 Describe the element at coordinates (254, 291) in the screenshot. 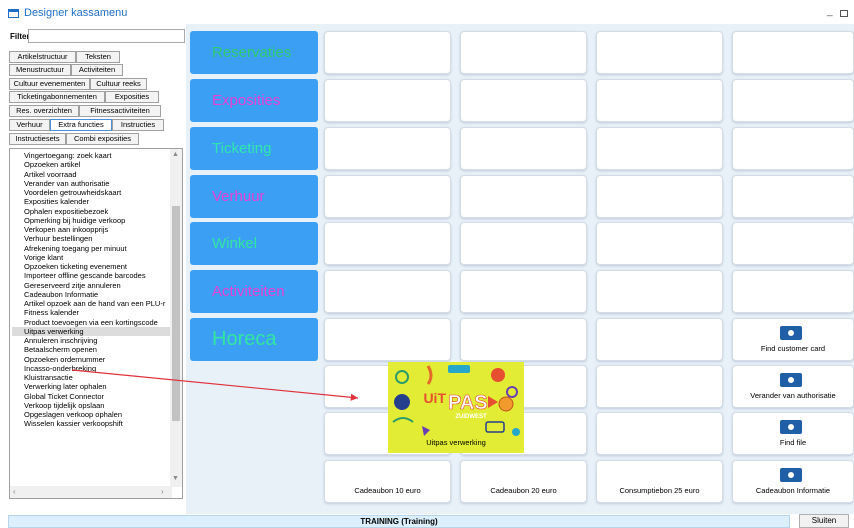

I see `category-activiteiten: Activiteiten` at that location.